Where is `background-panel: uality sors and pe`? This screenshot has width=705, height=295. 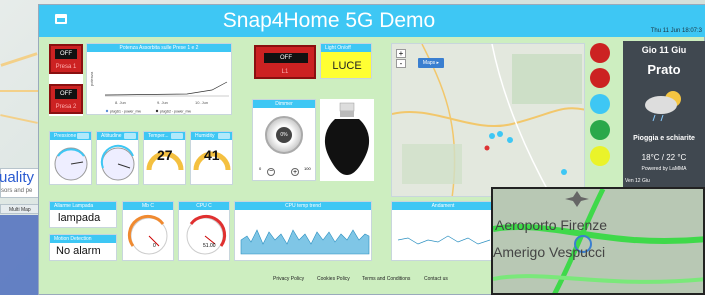
background-panel: uality sors and pe is located at coordinates (20, 183).